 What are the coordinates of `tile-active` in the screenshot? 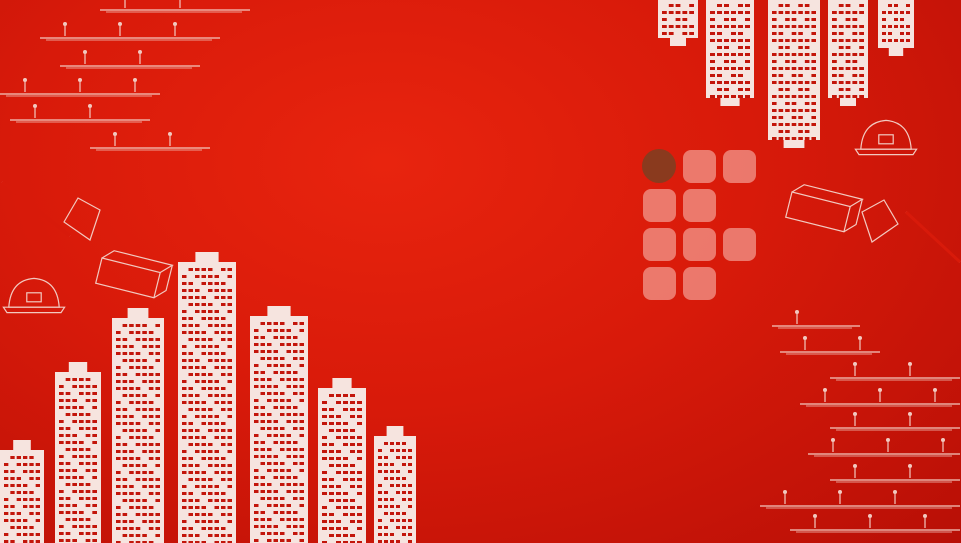 It's located at (659, 166).